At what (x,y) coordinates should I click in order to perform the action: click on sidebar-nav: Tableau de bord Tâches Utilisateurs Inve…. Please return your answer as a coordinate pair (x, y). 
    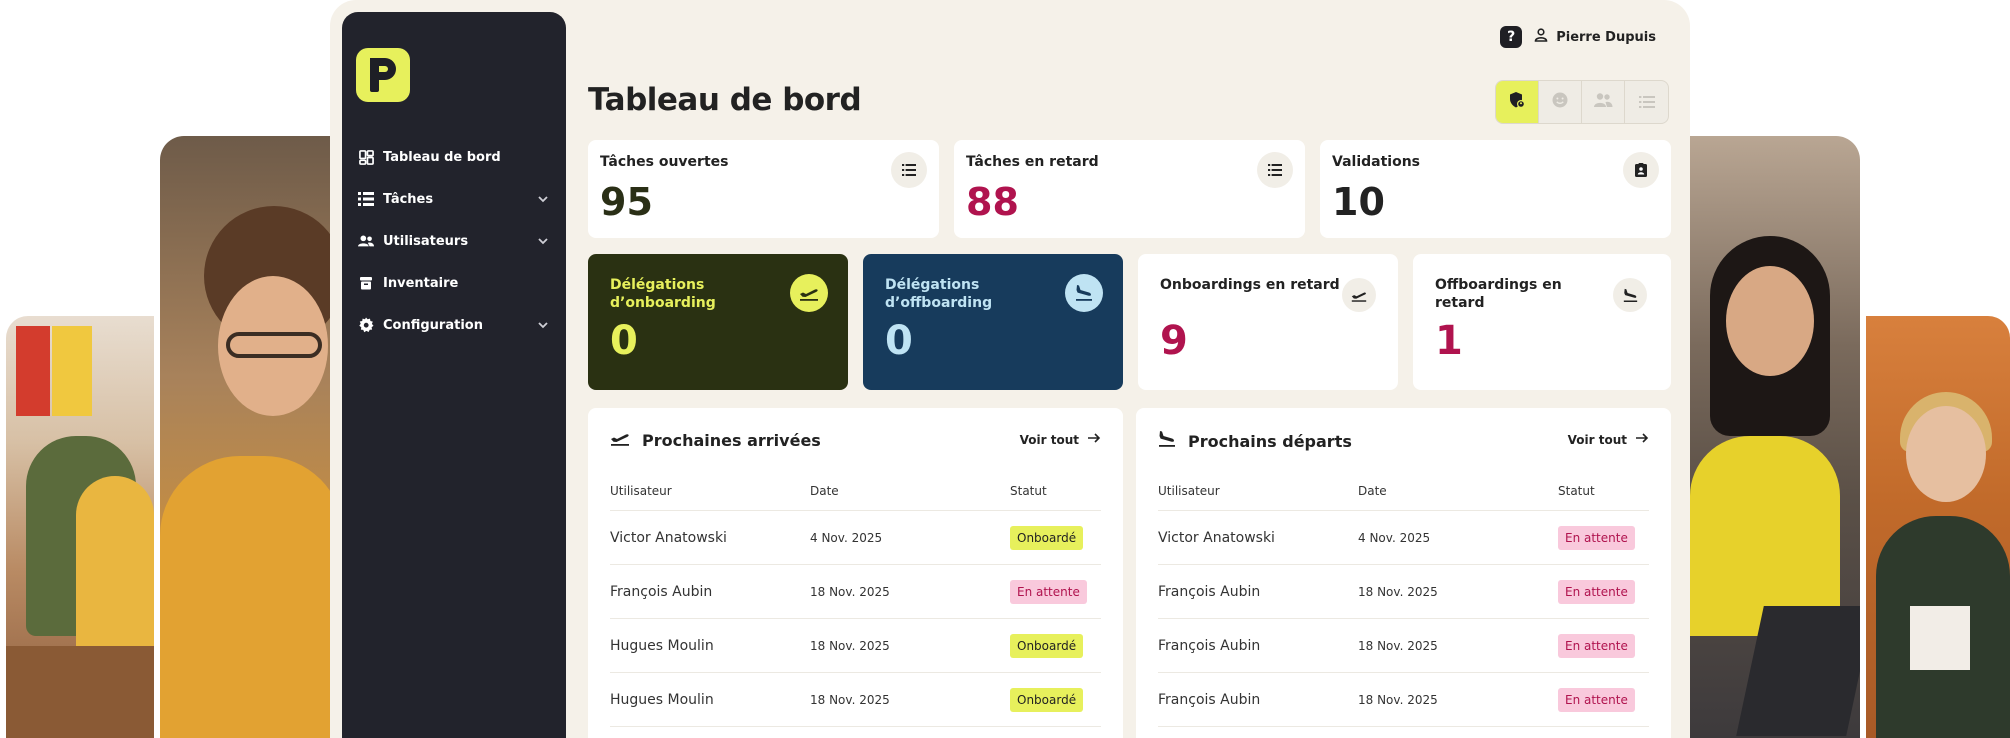
    Looking at the image, I should click on (454, 241).